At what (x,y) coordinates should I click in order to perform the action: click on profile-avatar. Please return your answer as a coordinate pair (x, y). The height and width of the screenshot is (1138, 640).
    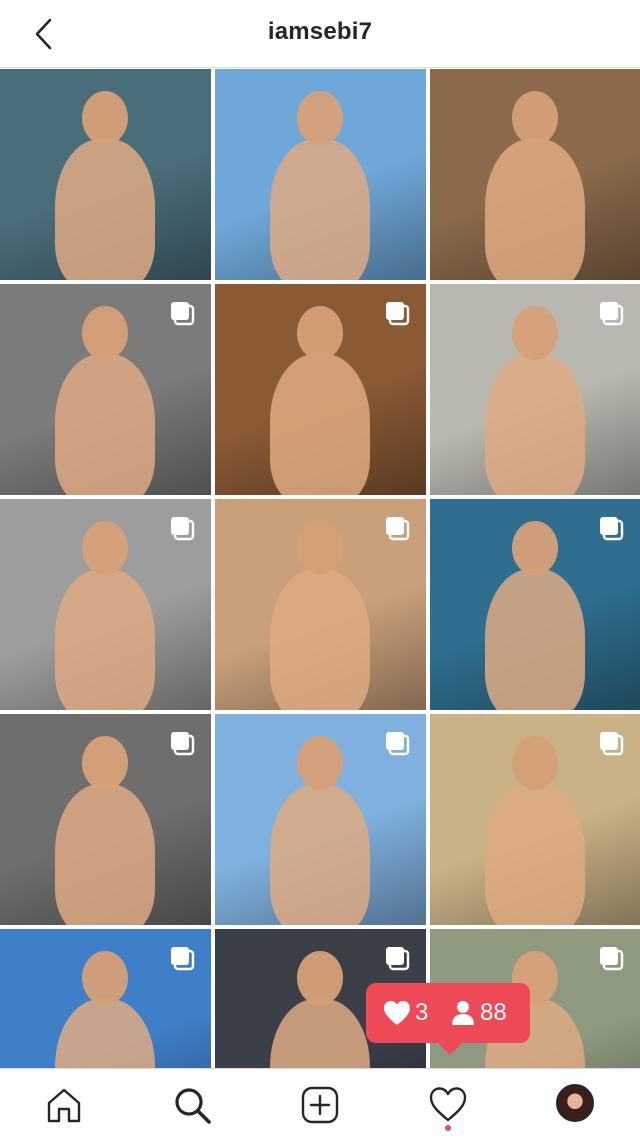
    Looking at the image, I should click on (575, 1103).